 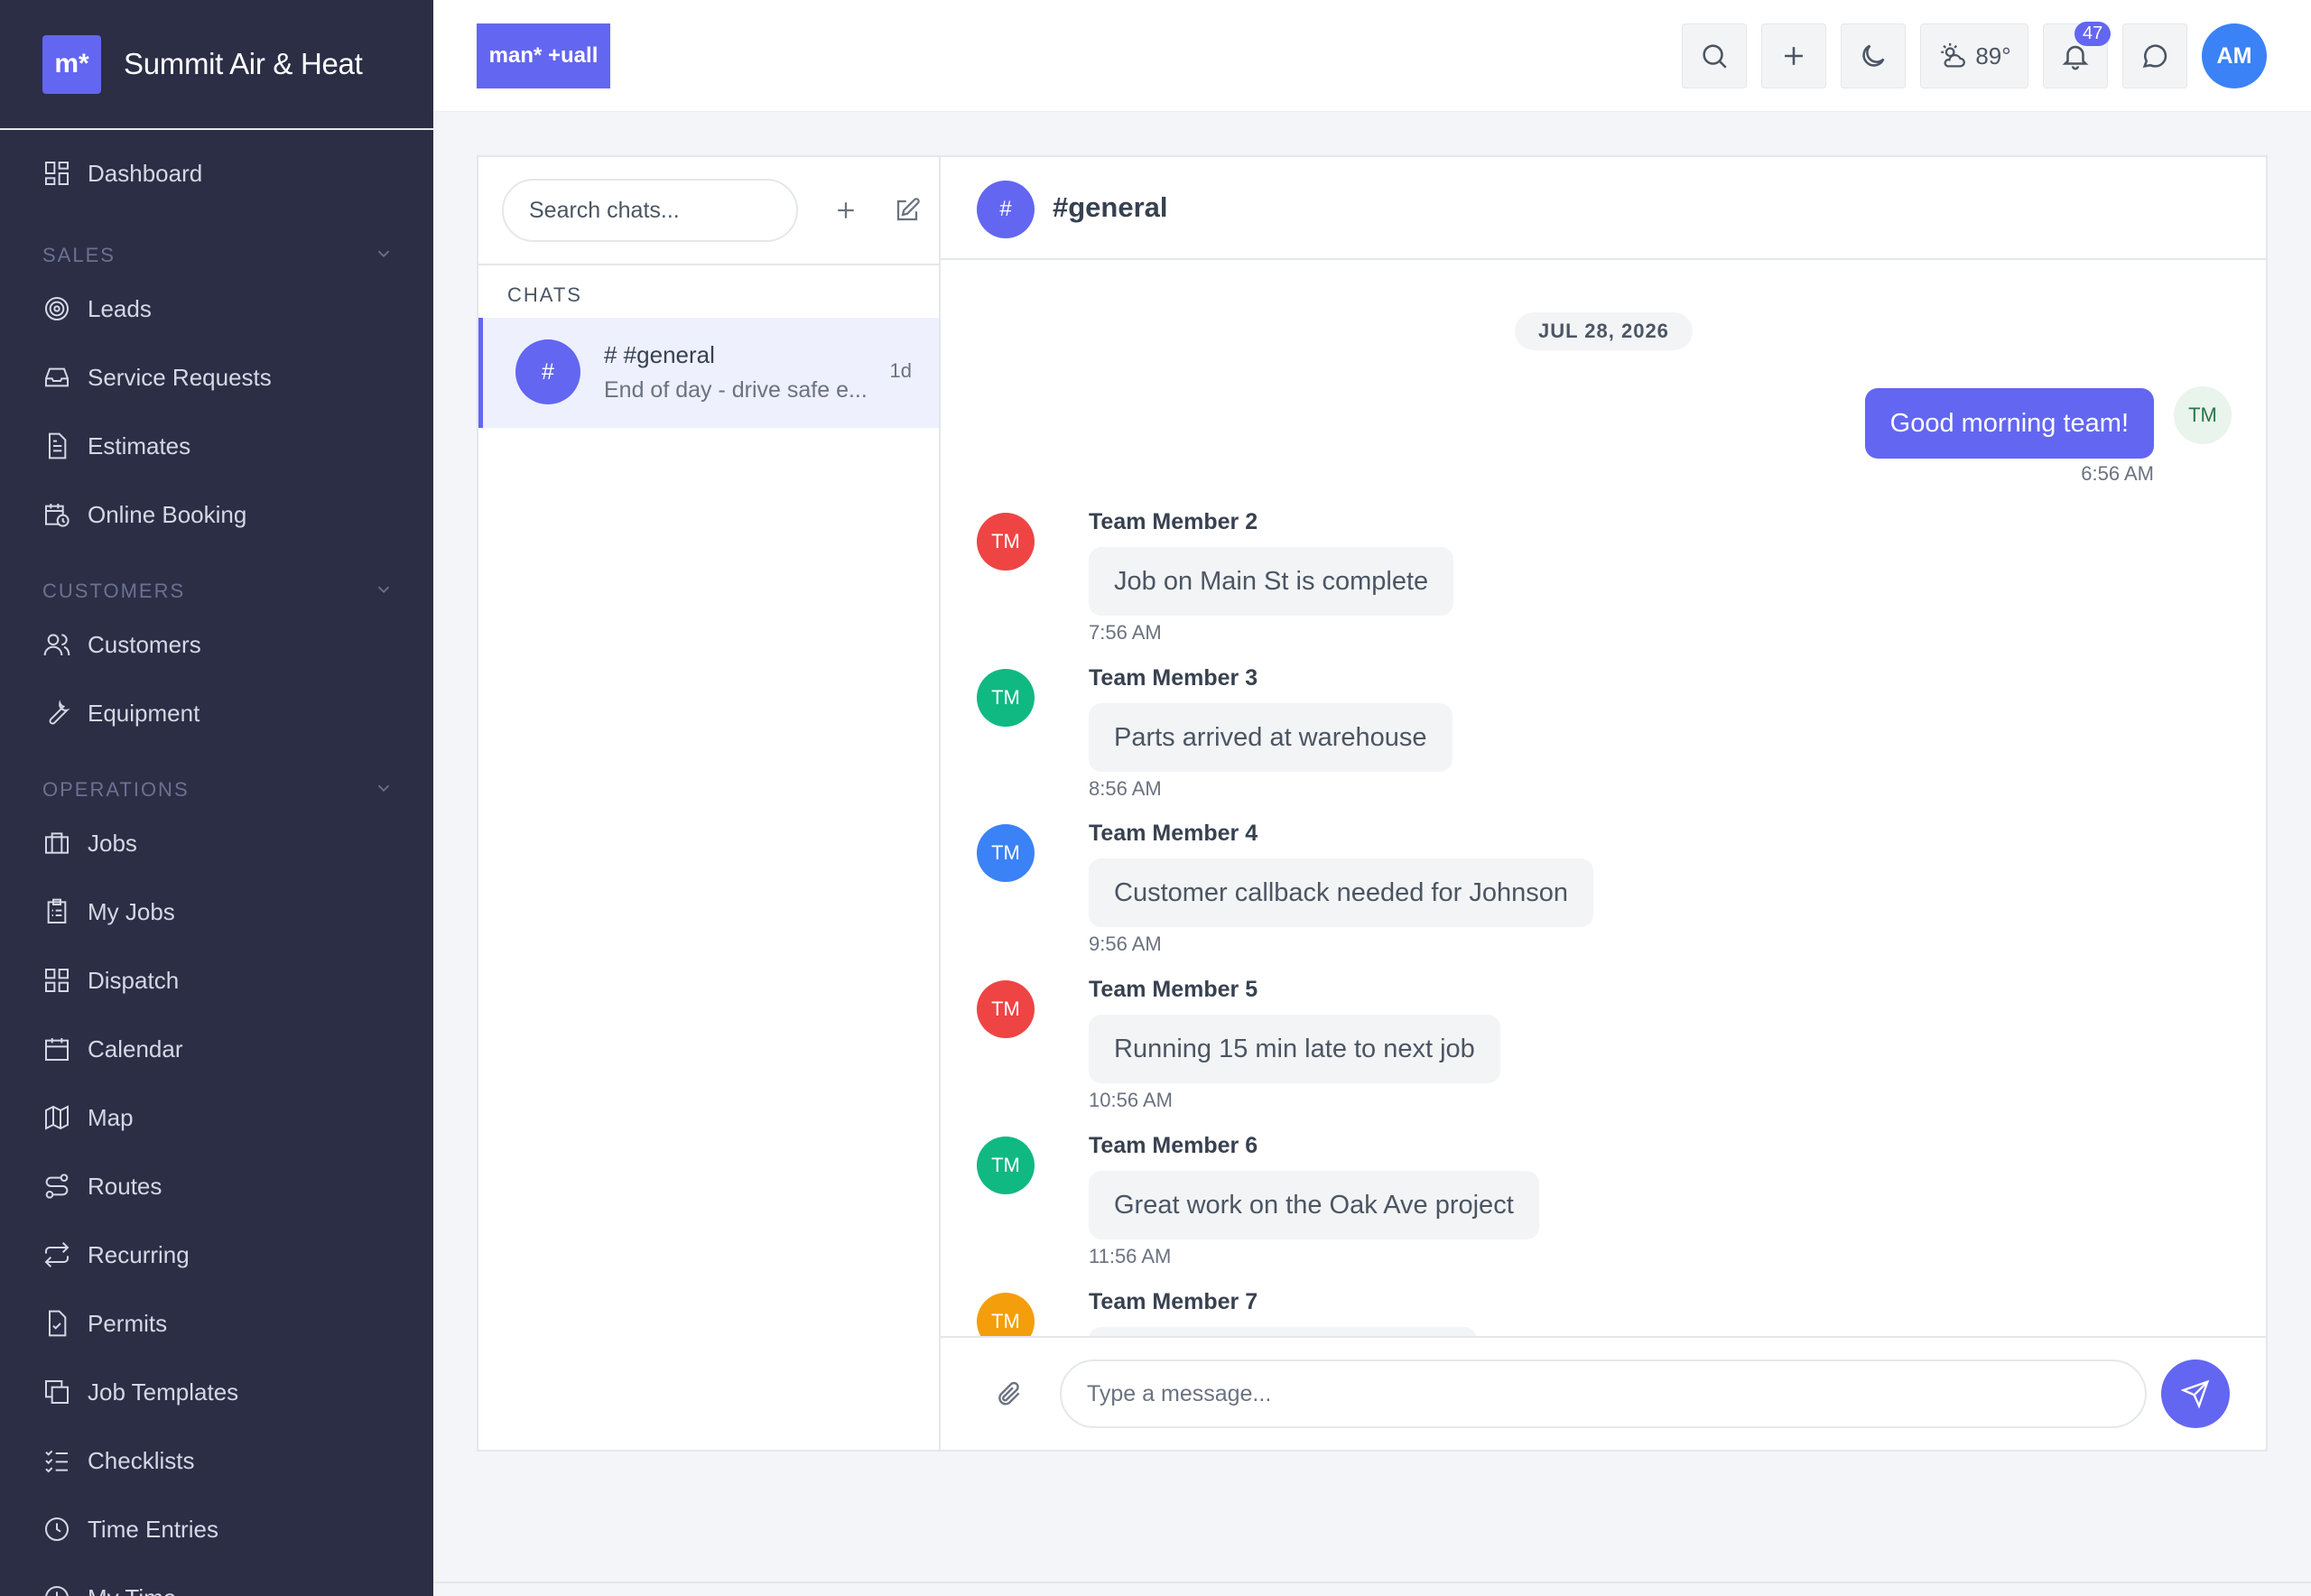 I want to click on section-operations: OPERATIONS, so click(x=216, y=778).